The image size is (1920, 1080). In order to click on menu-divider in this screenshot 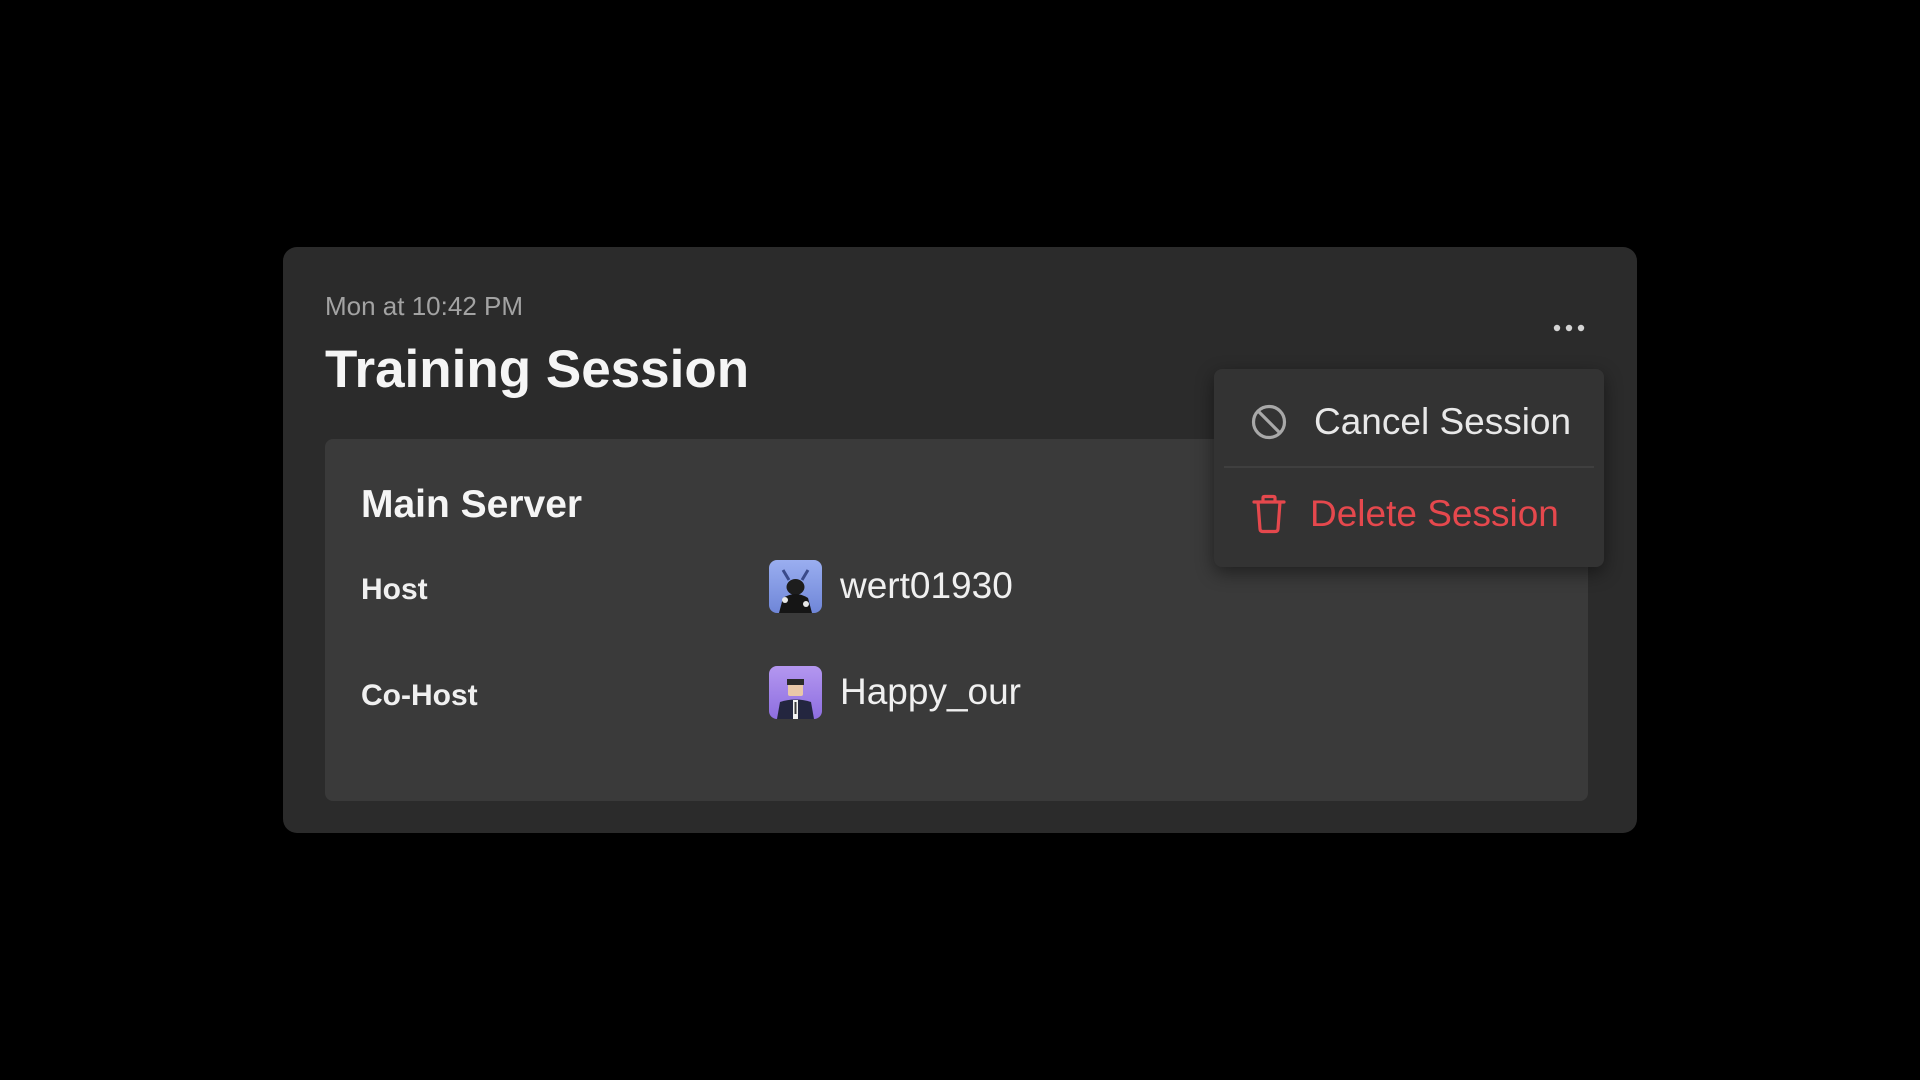, I will do `click(1409, 467)`.